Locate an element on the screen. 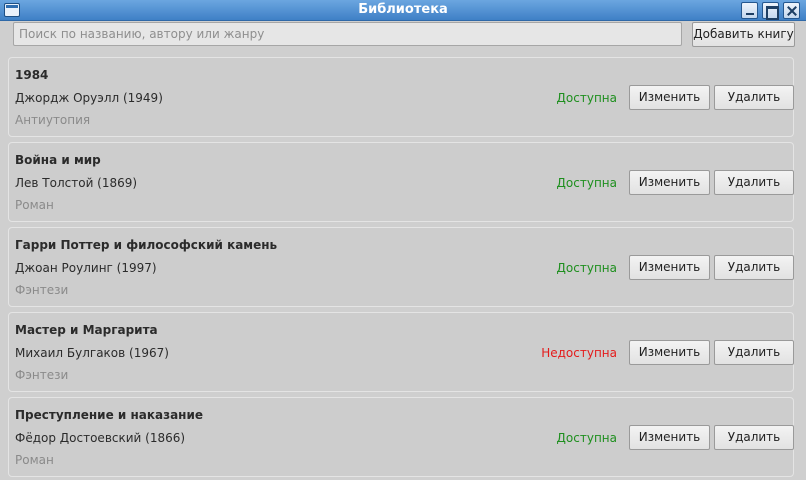  book-author: Джордж Оруэлл (1949) is located at coordinates (89, 98).